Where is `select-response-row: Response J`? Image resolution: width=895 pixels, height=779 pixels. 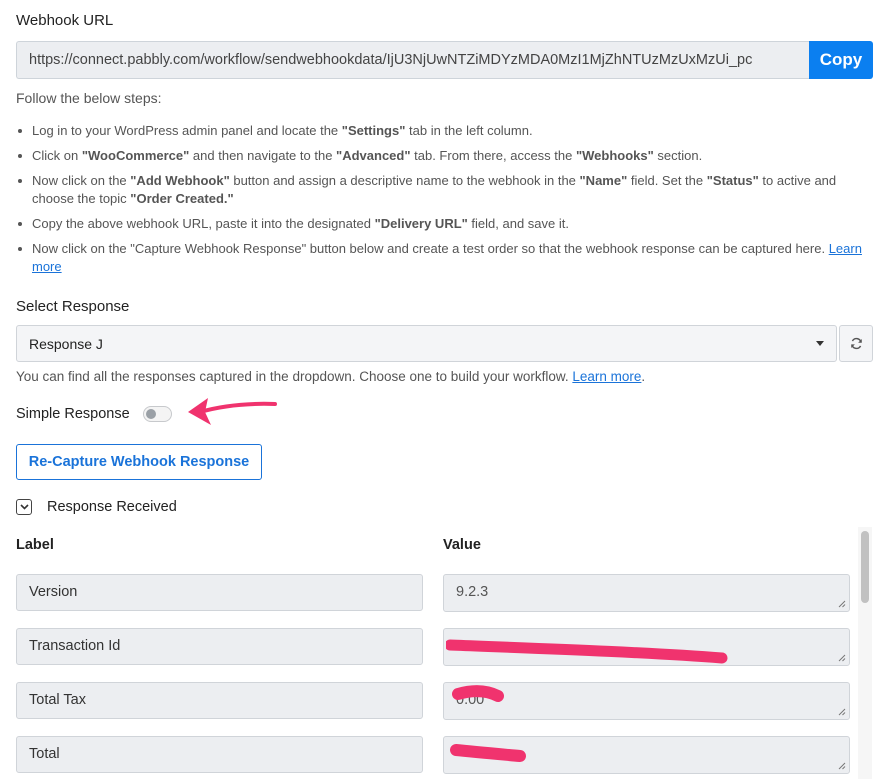 select-response-row: Response J is located at coordinates (444, 343).